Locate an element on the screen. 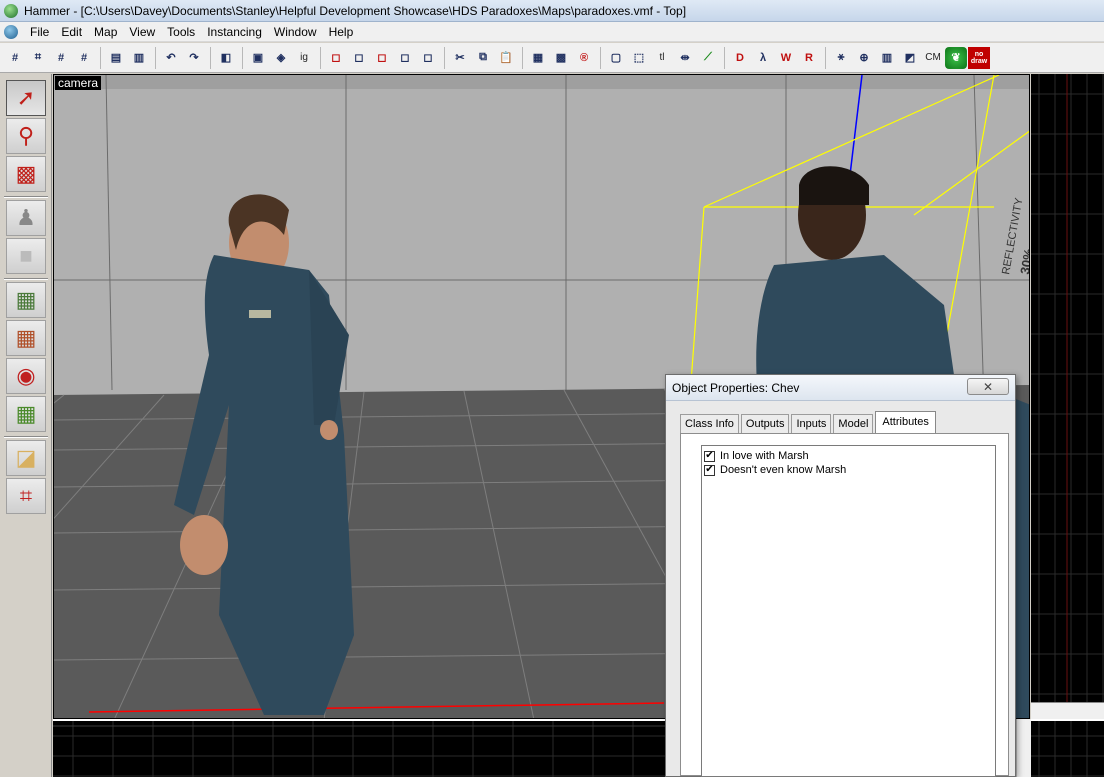 This screenshot has width=1104, height=777. ungroup-icon: ▥ is located at coordinates (139, 58).